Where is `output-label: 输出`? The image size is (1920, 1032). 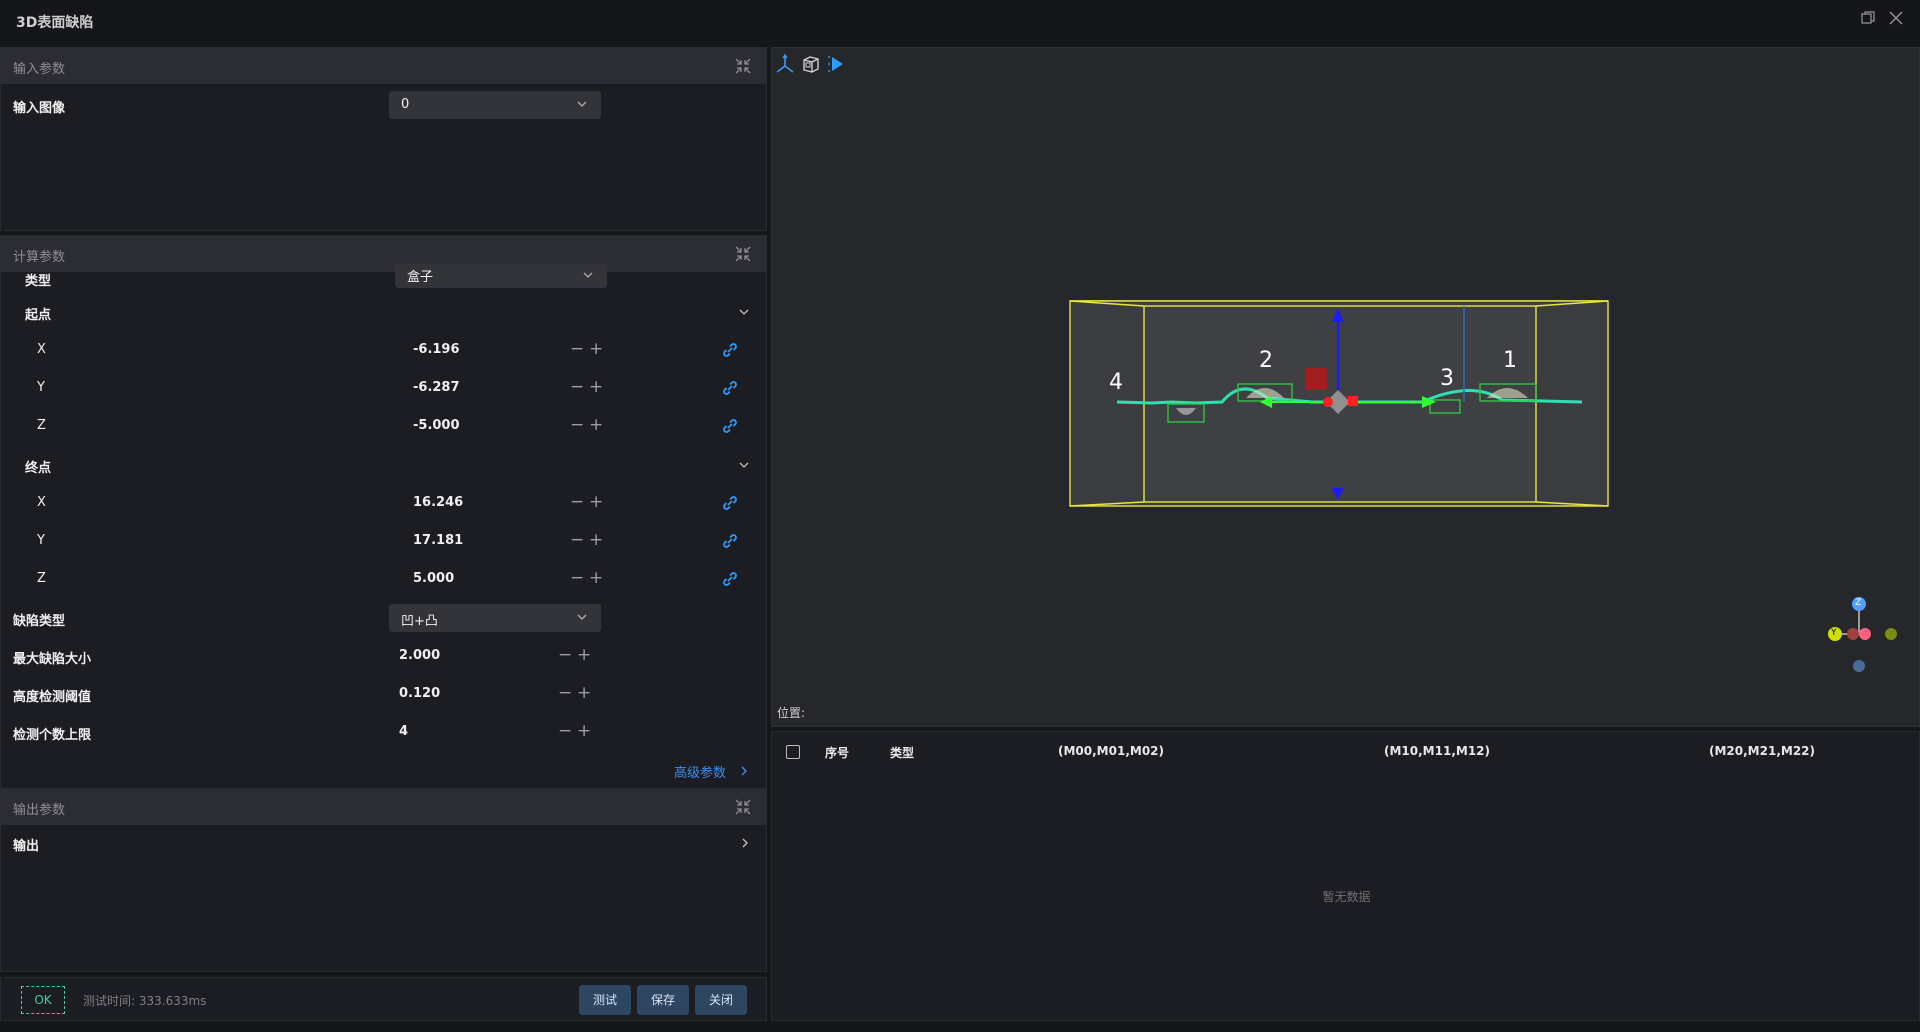
output-label: 输出 is located at coordinates (26, 846).